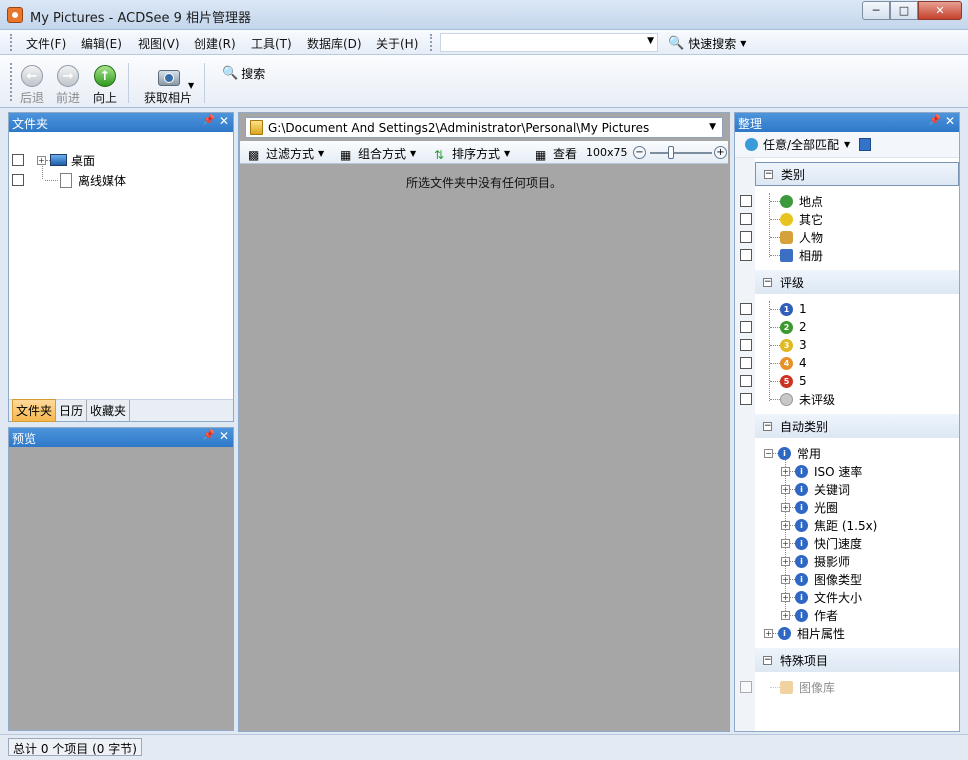 This screenshot has width=968, height=760. What do you see at coordinates (334, 43) in the screenshot?
I see `menu-database: 数据库(D)` at bounding box center [334, 43].